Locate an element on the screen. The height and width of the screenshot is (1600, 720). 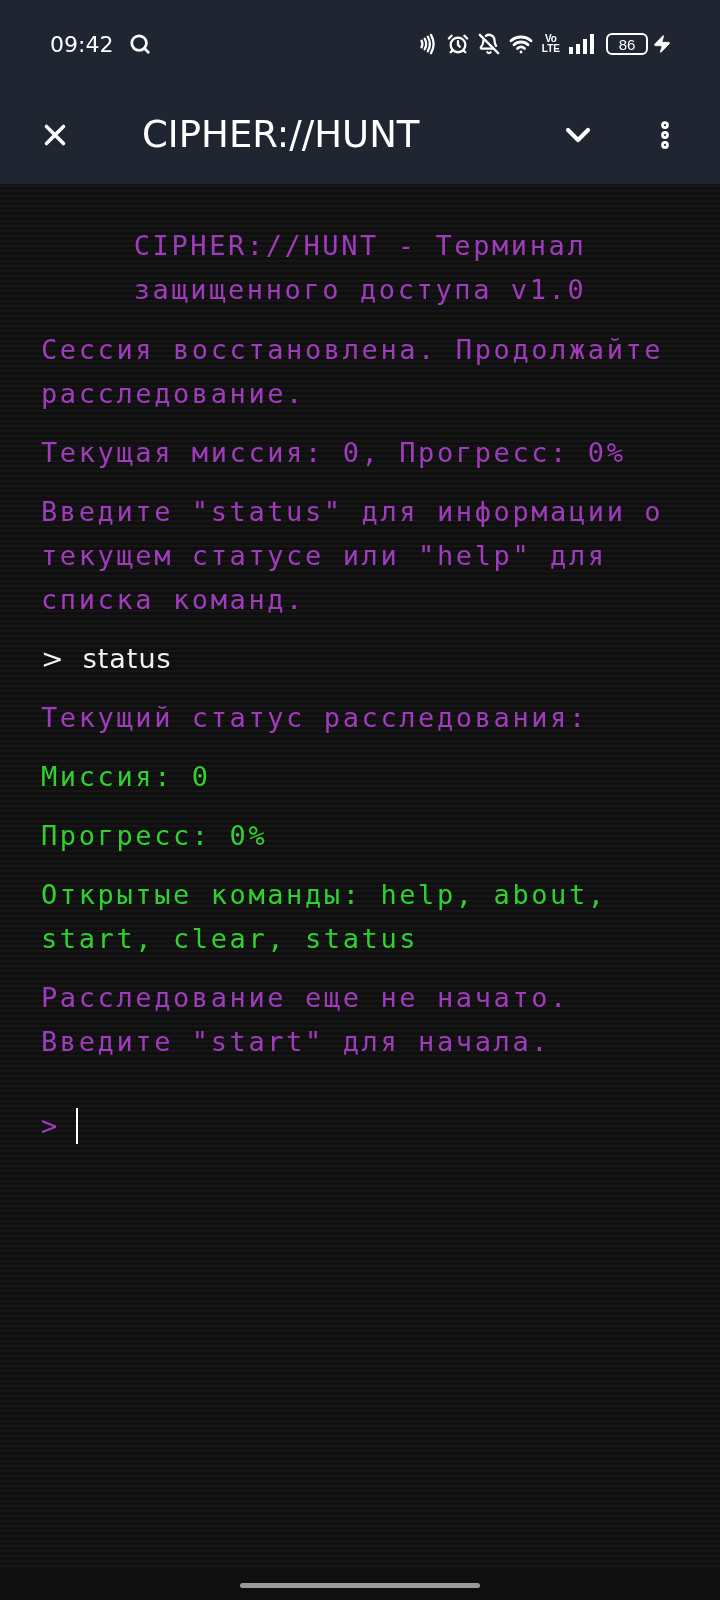
prompt-symbol: > is located at coordinates (52, 659).